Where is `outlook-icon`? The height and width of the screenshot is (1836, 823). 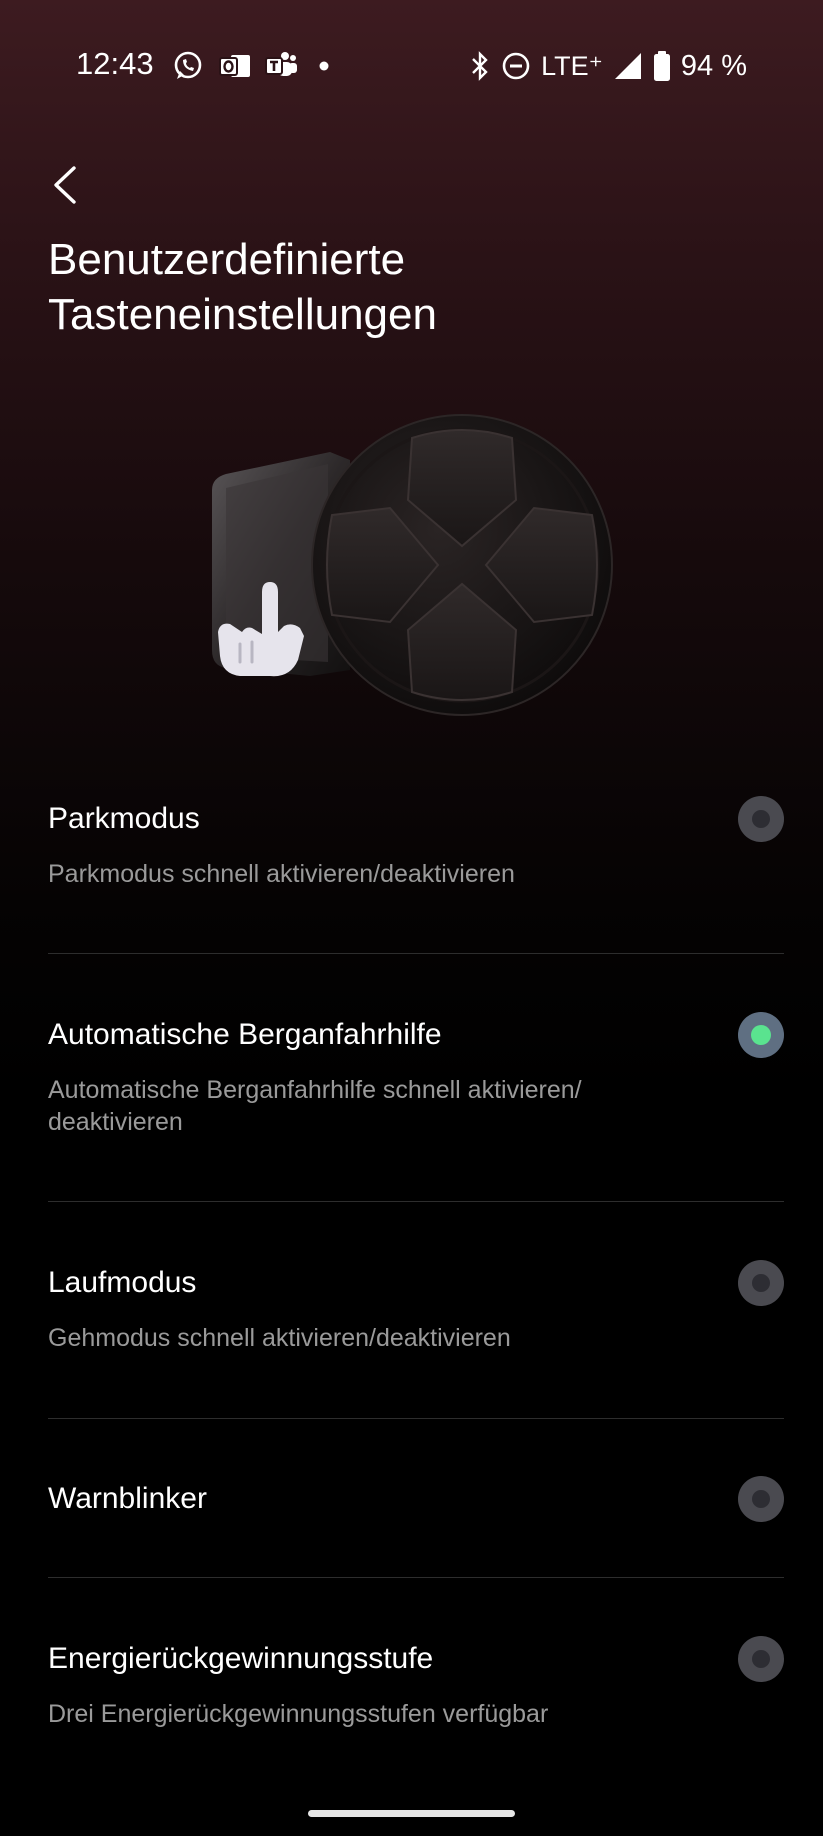
outlook-icon is located at coordinates (234, 66).